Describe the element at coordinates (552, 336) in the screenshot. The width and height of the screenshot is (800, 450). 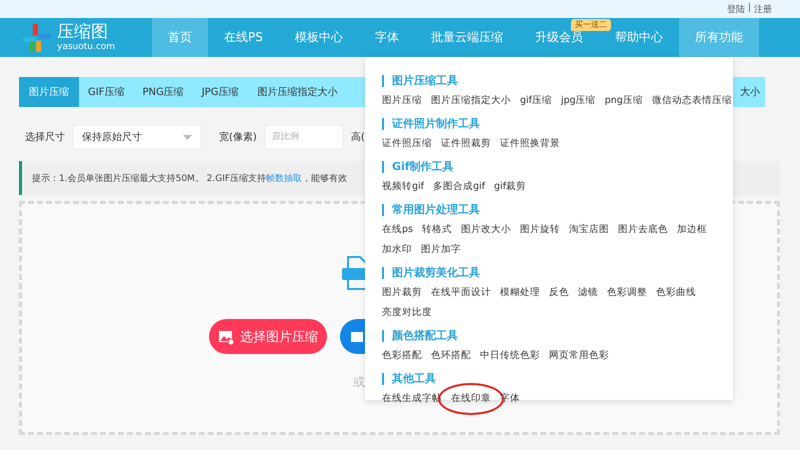
I see `section-title: 颜色搭配工具` at that location.